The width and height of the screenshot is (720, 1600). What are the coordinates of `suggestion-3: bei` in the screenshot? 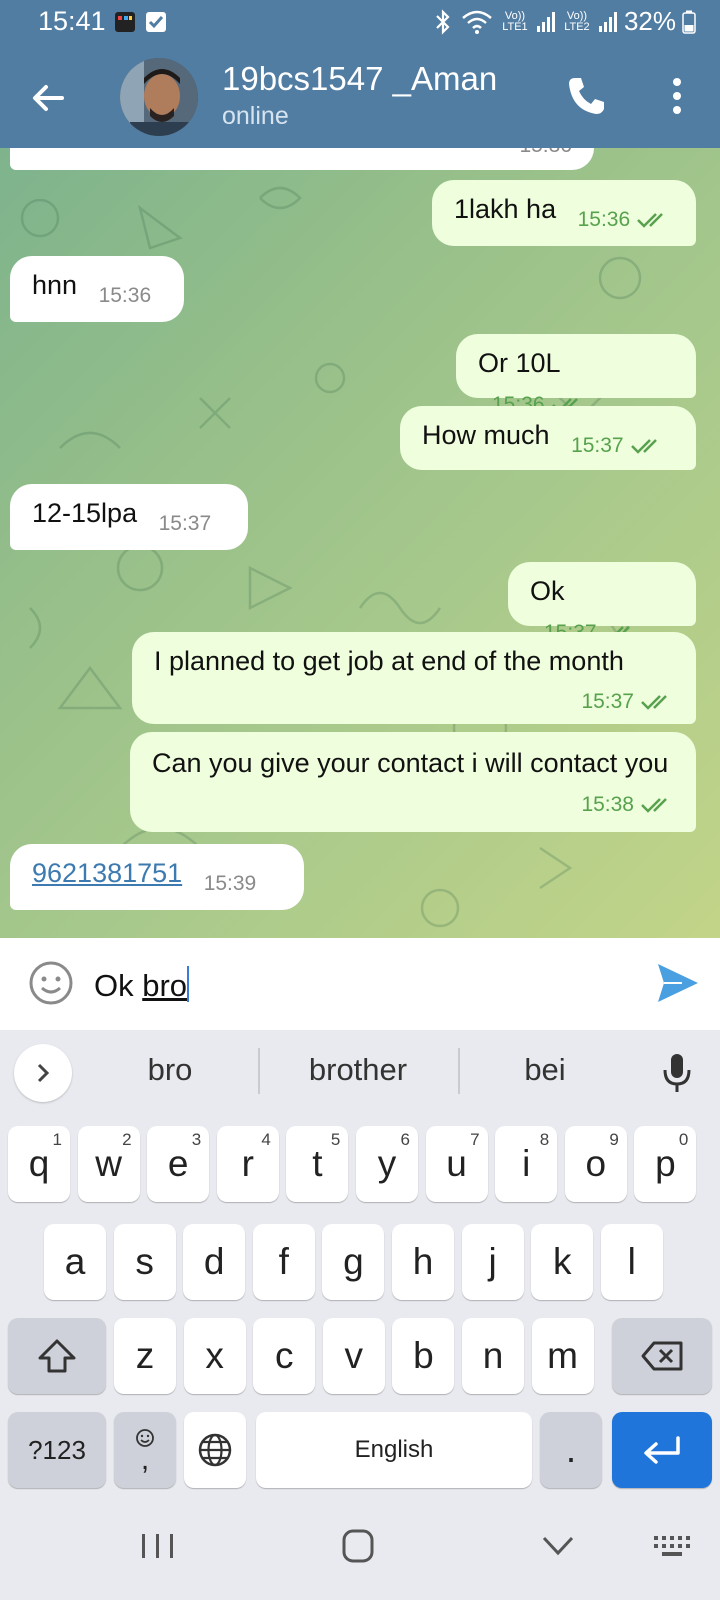 It's located at (545, 1070).